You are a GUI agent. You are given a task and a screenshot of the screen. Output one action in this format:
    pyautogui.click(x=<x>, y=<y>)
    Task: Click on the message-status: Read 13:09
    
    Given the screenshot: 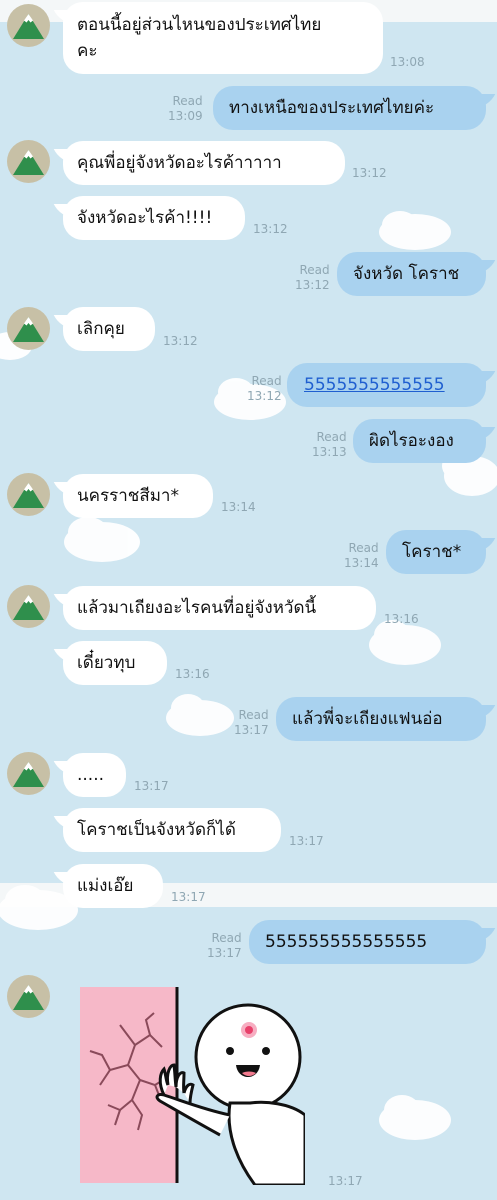 What is the action you would take?
    pyautogui.click(x=185, y=109)
    